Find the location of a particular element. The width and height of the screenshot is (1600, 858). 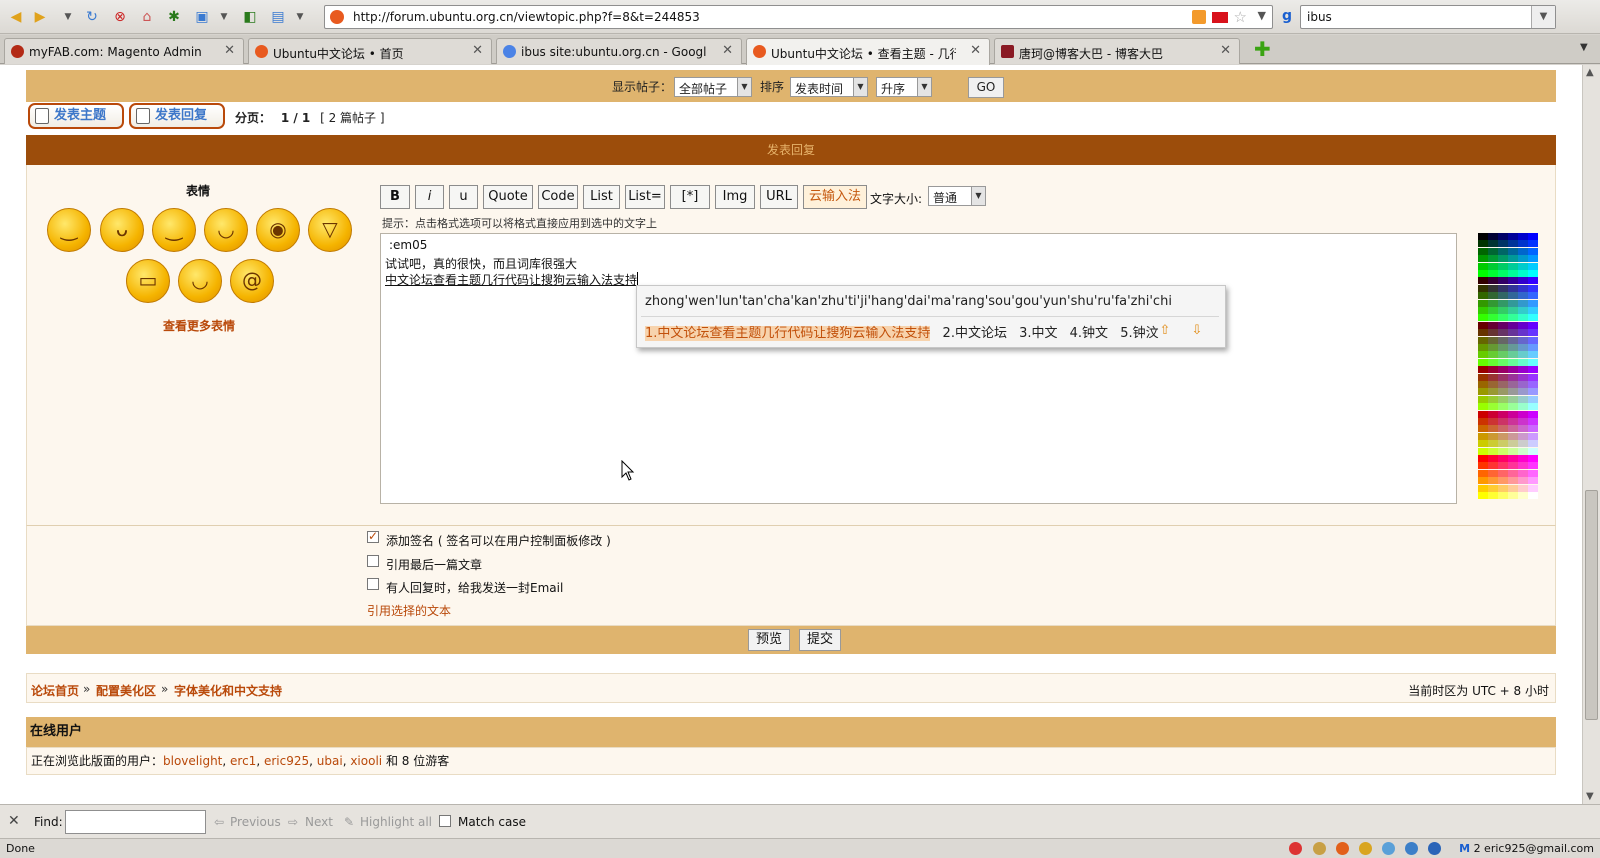

find-next-icon: ⇨ is located at coordinates (293, 822).